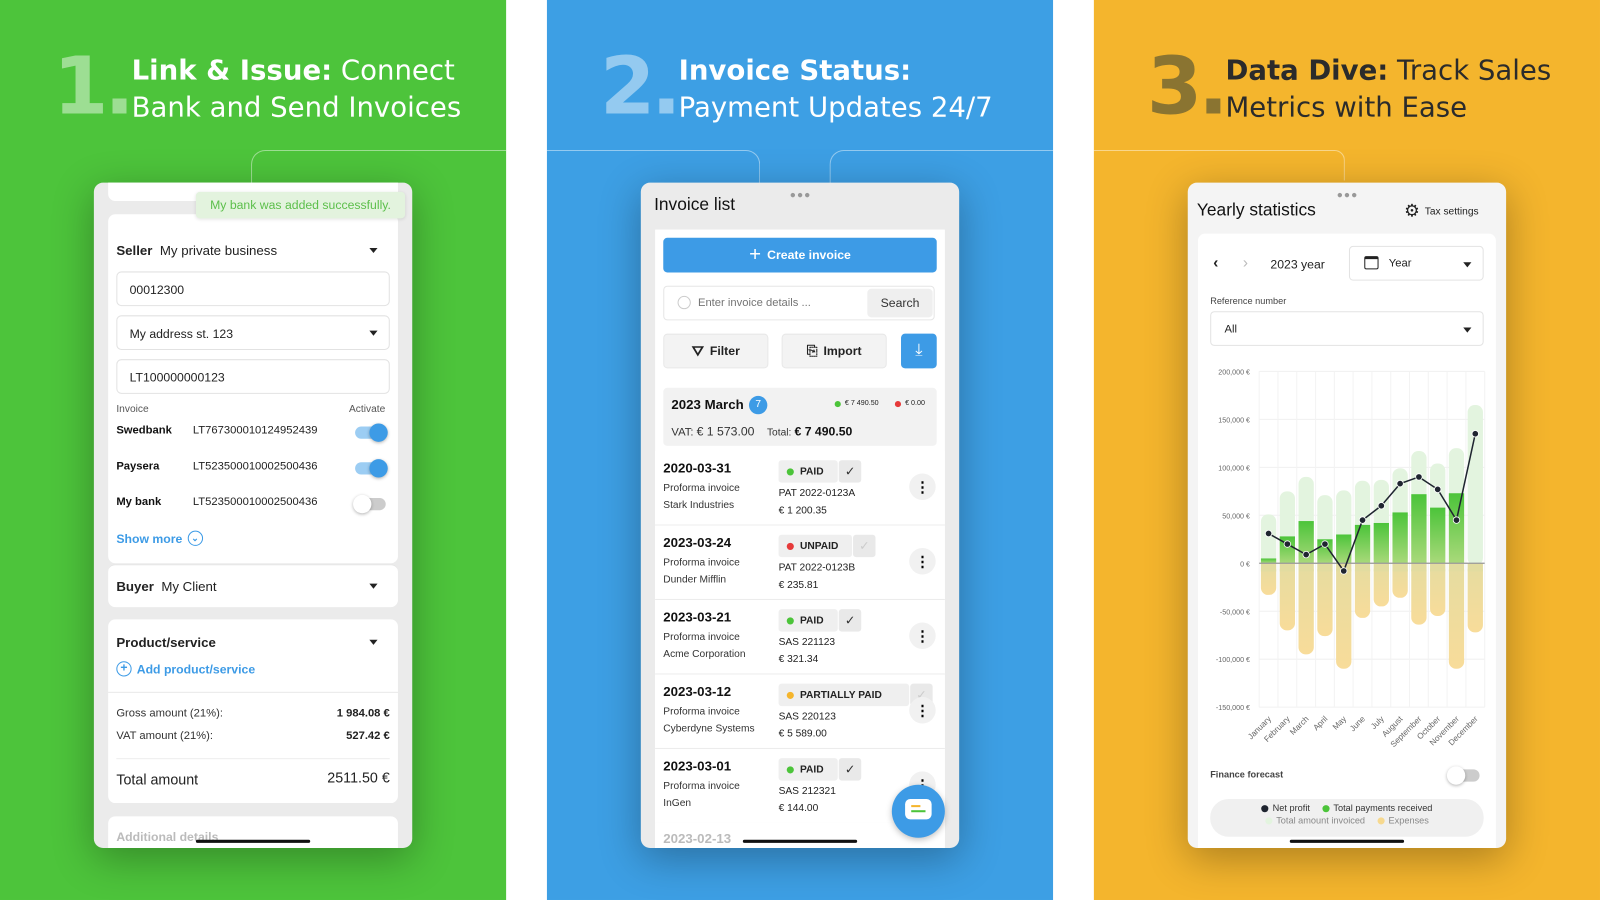  What do you see at coordinates (185, 669) in the screenshot?
I see `add-product-button: + Add product/service` at bounding box center [185, 669].